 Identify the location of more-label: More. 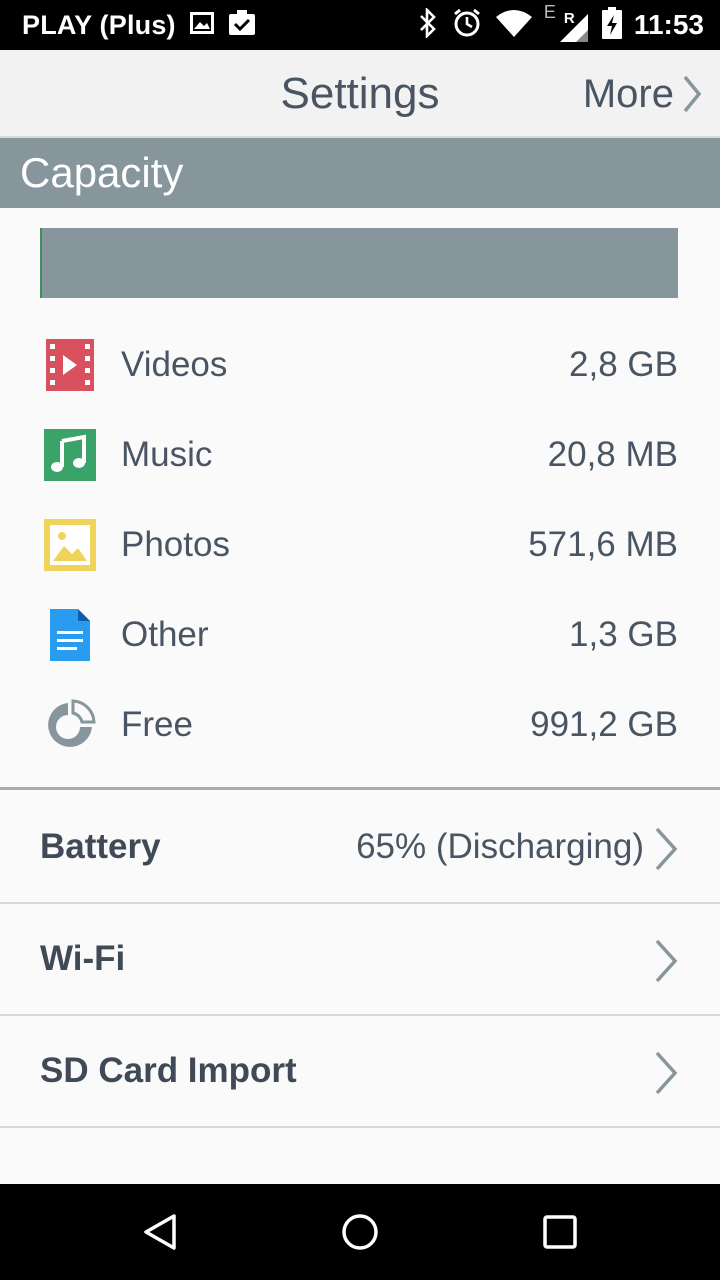
(628, 93).